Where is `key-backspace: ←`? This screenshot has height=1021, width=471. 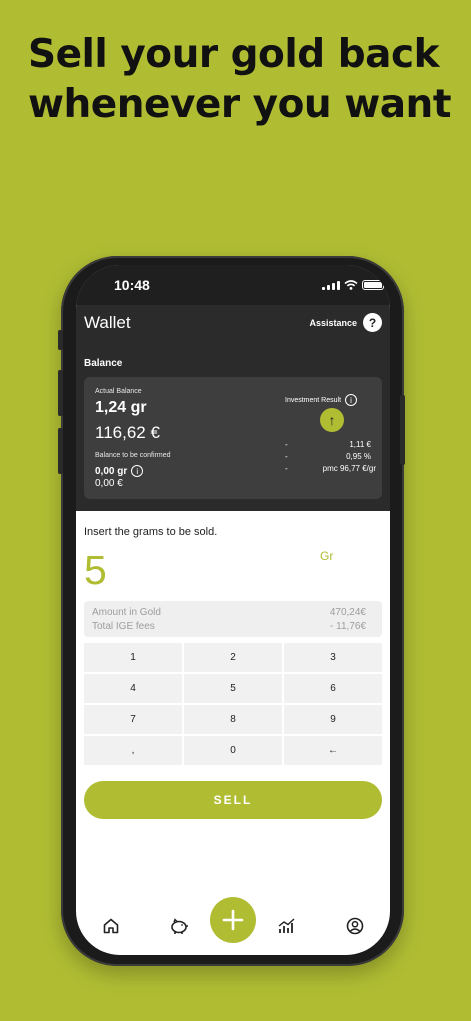 key-backspace: ← is located at coordinates (333, 750).